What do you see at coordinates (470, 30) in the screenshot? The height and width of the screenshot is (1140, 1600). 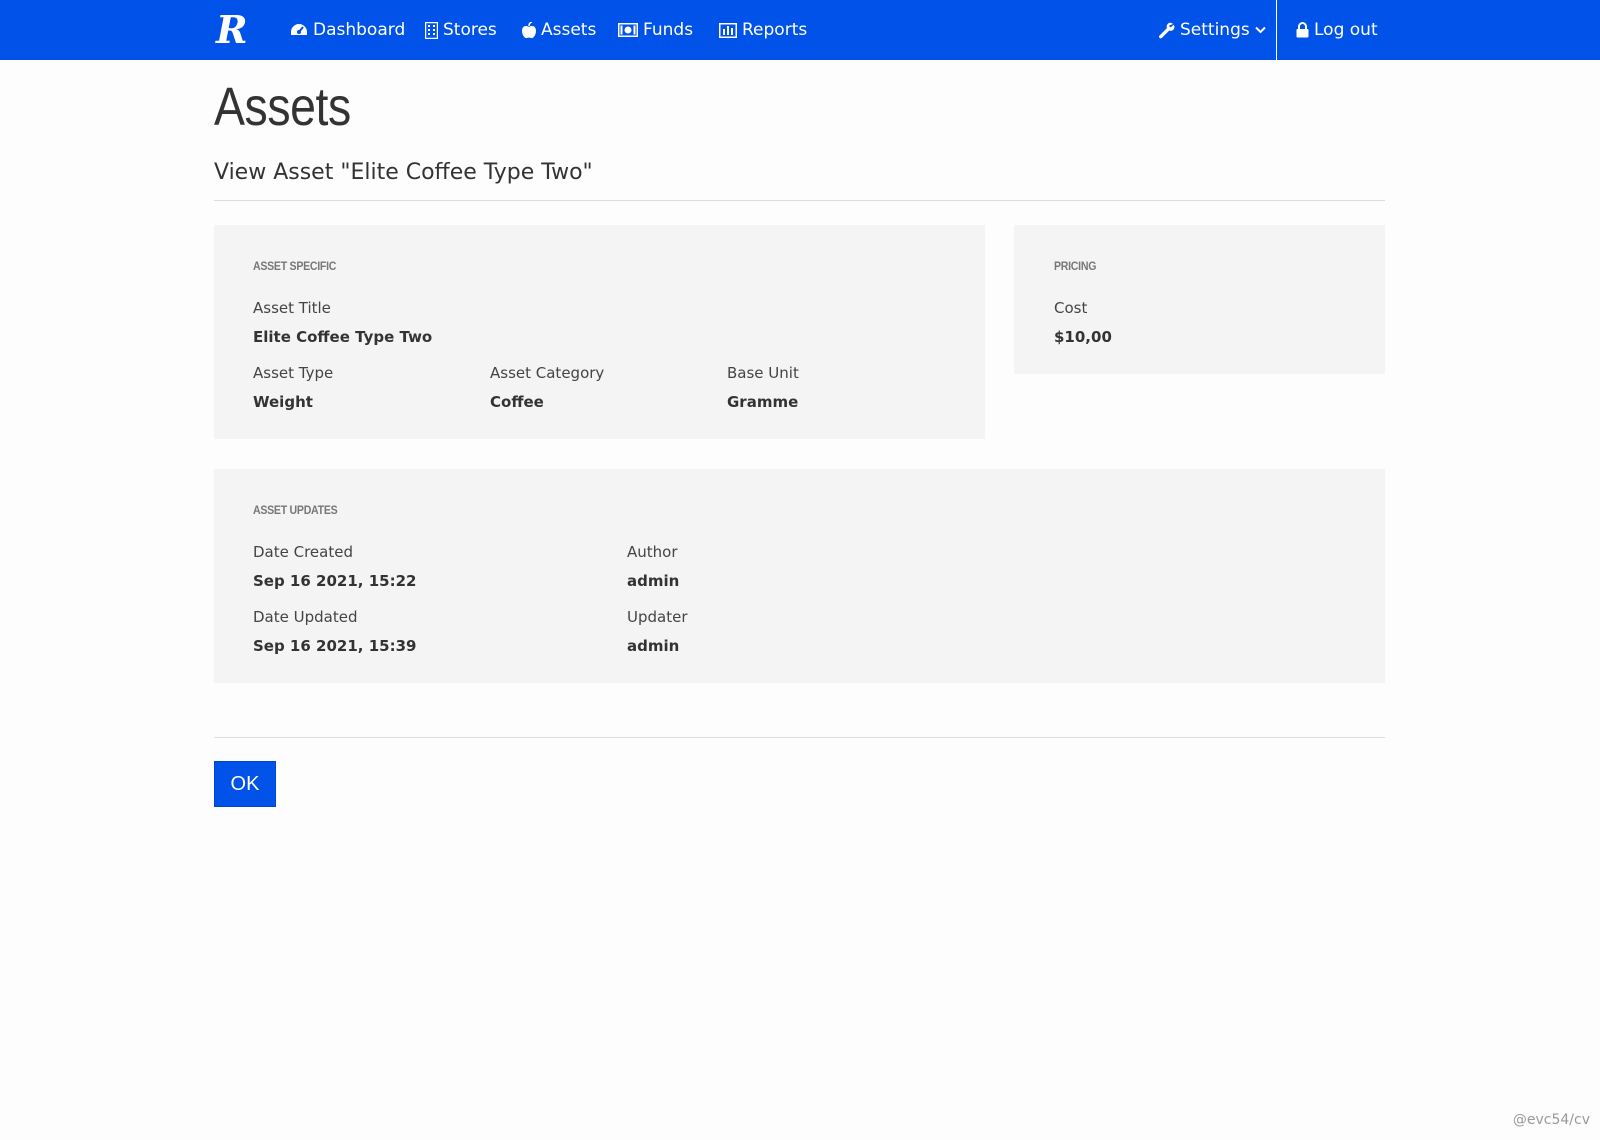 I see `nav-stores-label: Stores` at bounding box center [470, 30].